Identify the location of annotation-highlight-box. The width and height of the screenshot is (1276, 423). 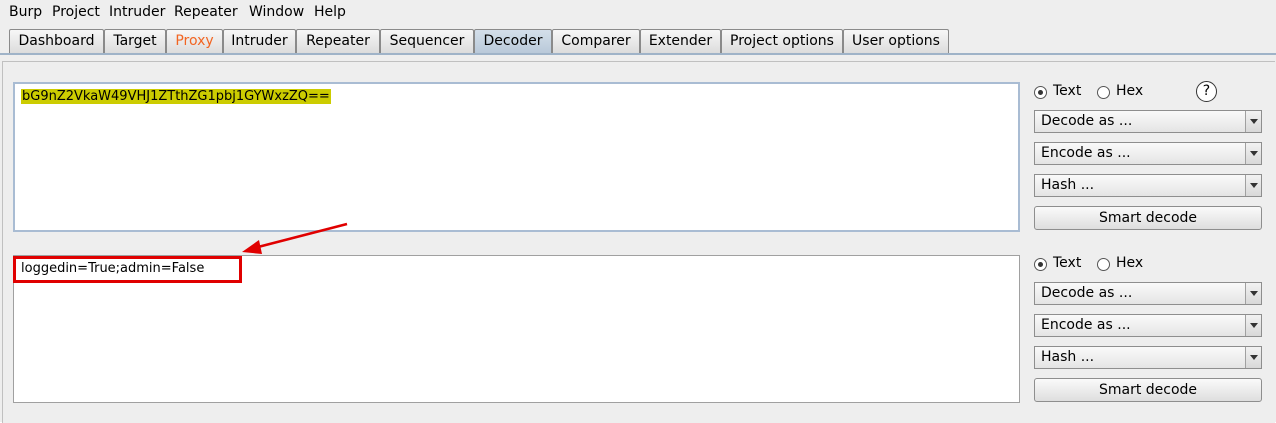
(127, 269).